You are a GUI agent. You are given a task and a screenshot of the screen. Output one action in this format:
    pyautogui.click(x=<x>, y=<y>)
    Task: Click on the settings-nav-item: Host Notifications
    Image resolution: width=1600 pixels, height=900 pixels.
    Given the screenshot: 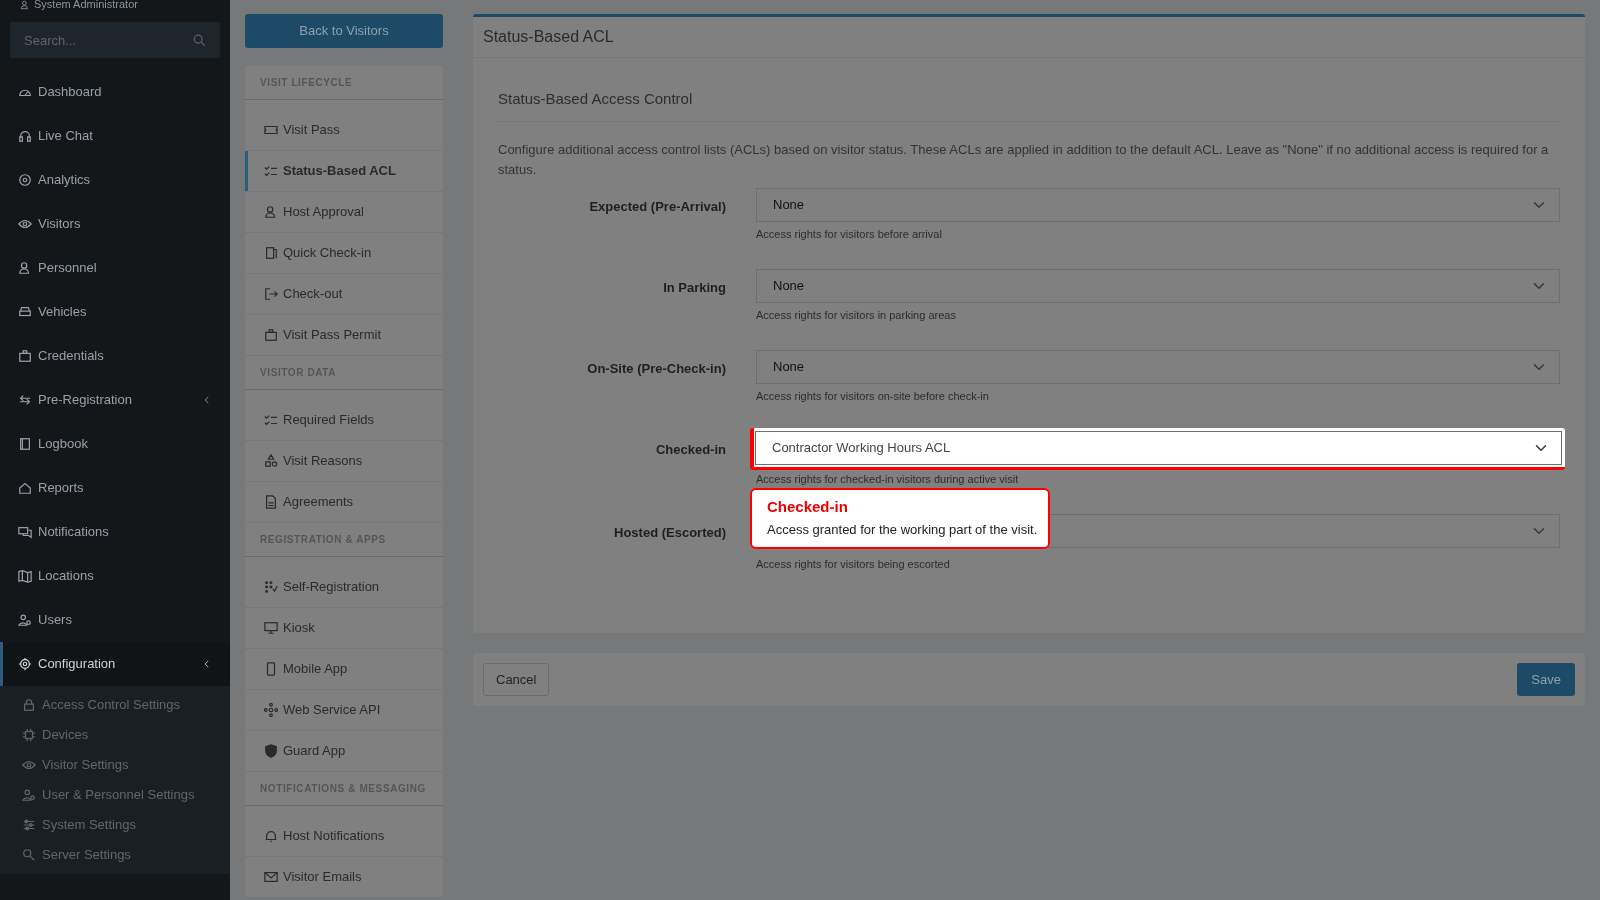 What is the action you would take?
    pyautogui.click(x=344, y=836)
    